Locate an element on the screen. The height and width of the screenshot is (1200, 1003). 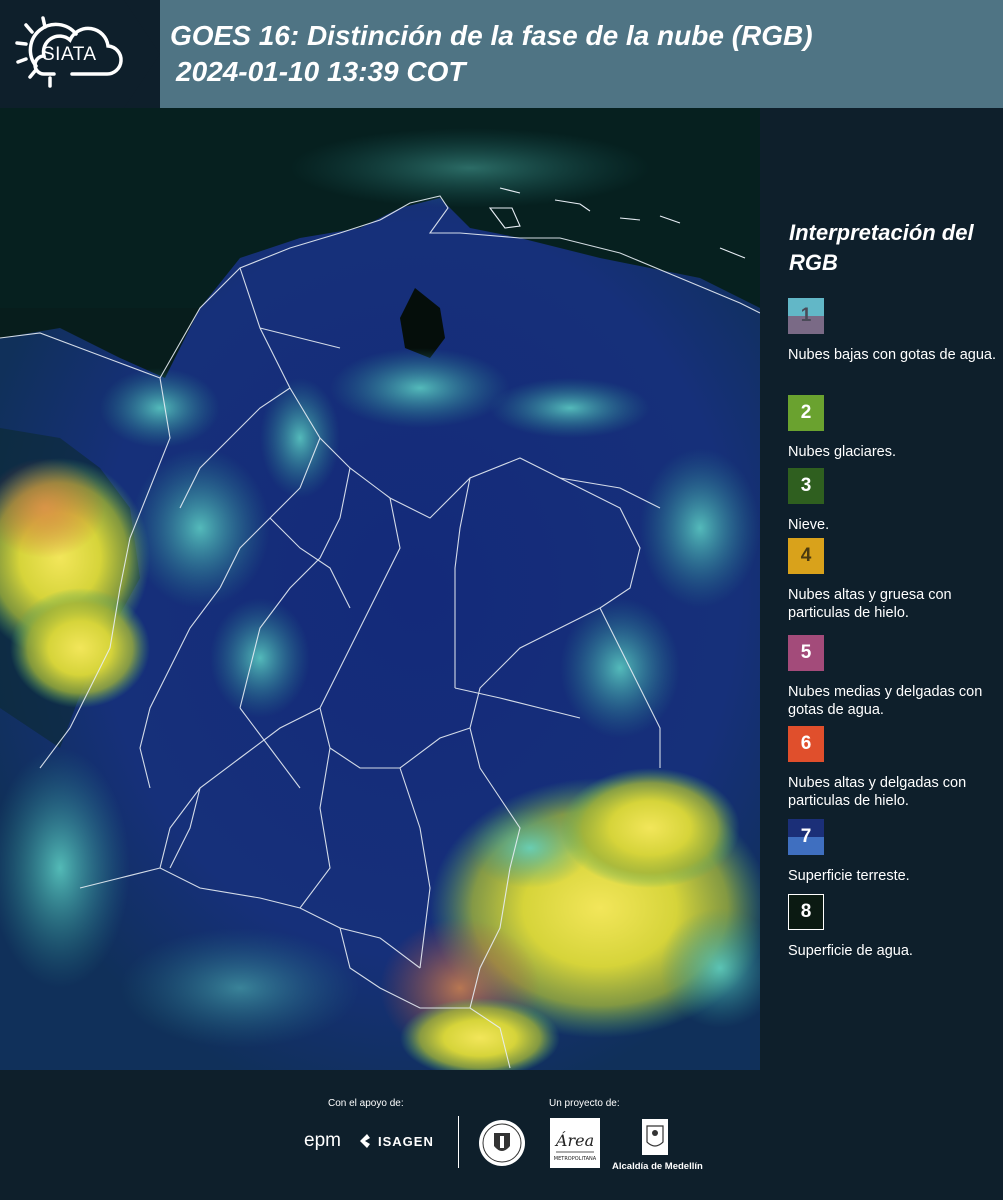
legend-swatch-1: 1 is located at coordinates (806, 316).